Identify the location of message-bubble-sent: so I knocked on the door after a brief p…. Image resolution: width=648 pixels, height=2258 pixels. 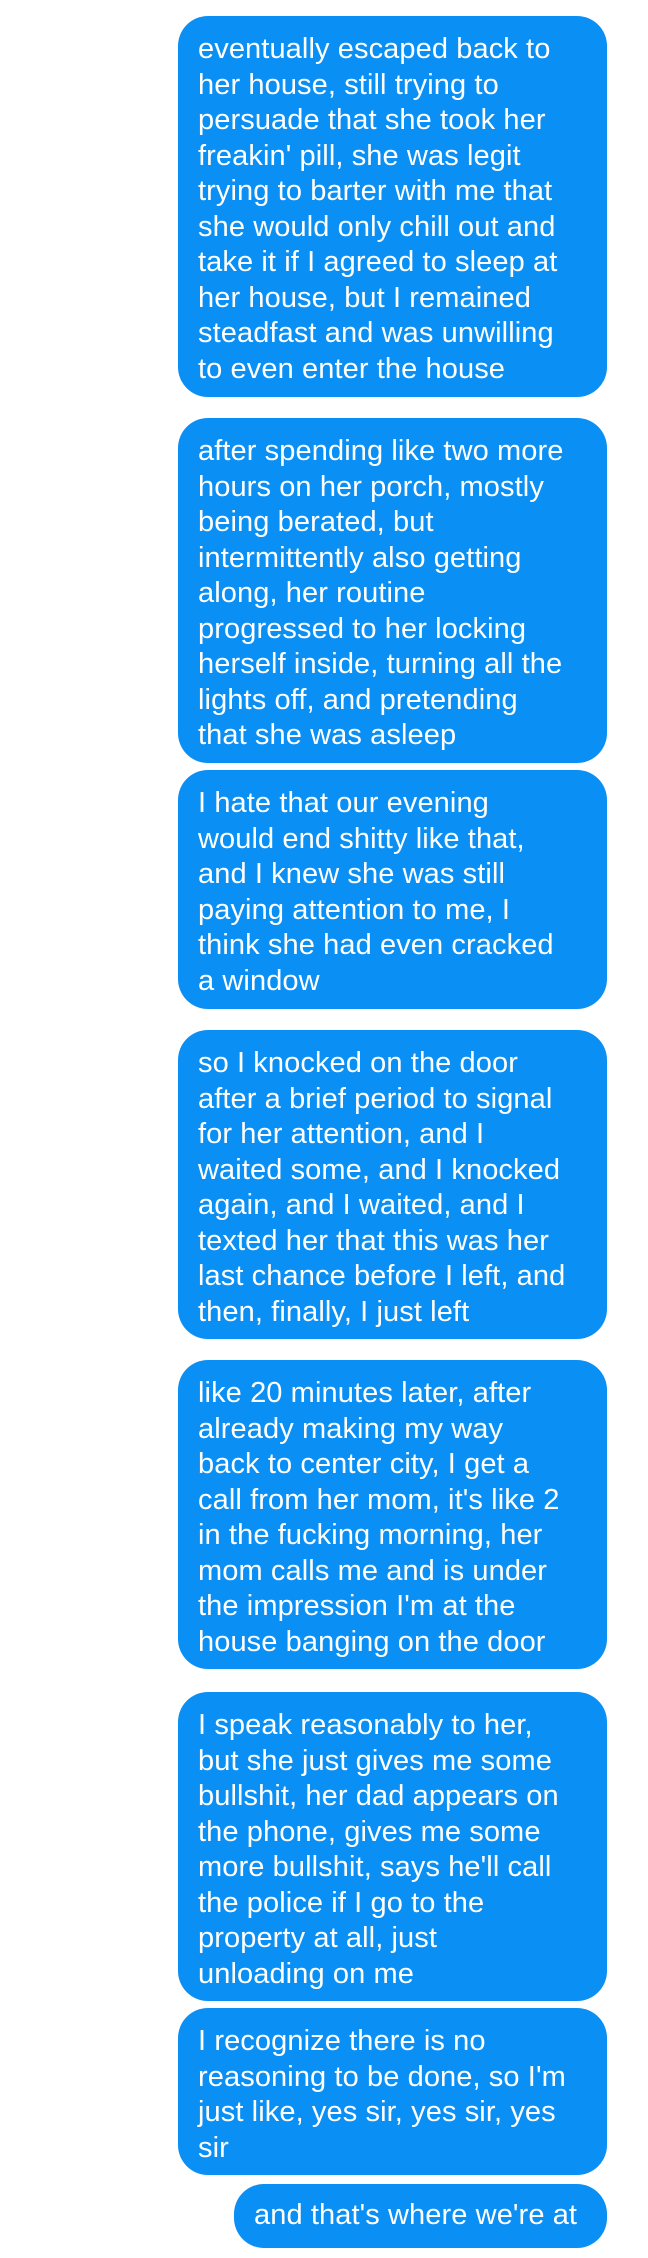
(392, 1184).